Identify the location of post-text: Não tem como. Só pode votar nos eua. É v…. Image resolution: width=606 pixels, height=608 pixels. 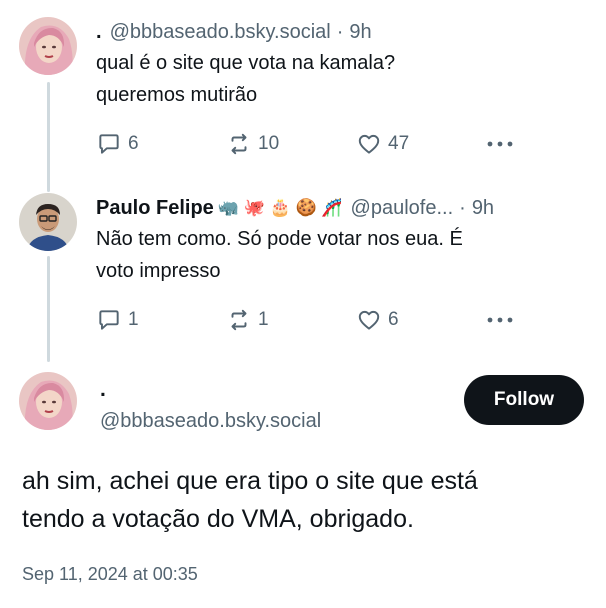
(351, 255).